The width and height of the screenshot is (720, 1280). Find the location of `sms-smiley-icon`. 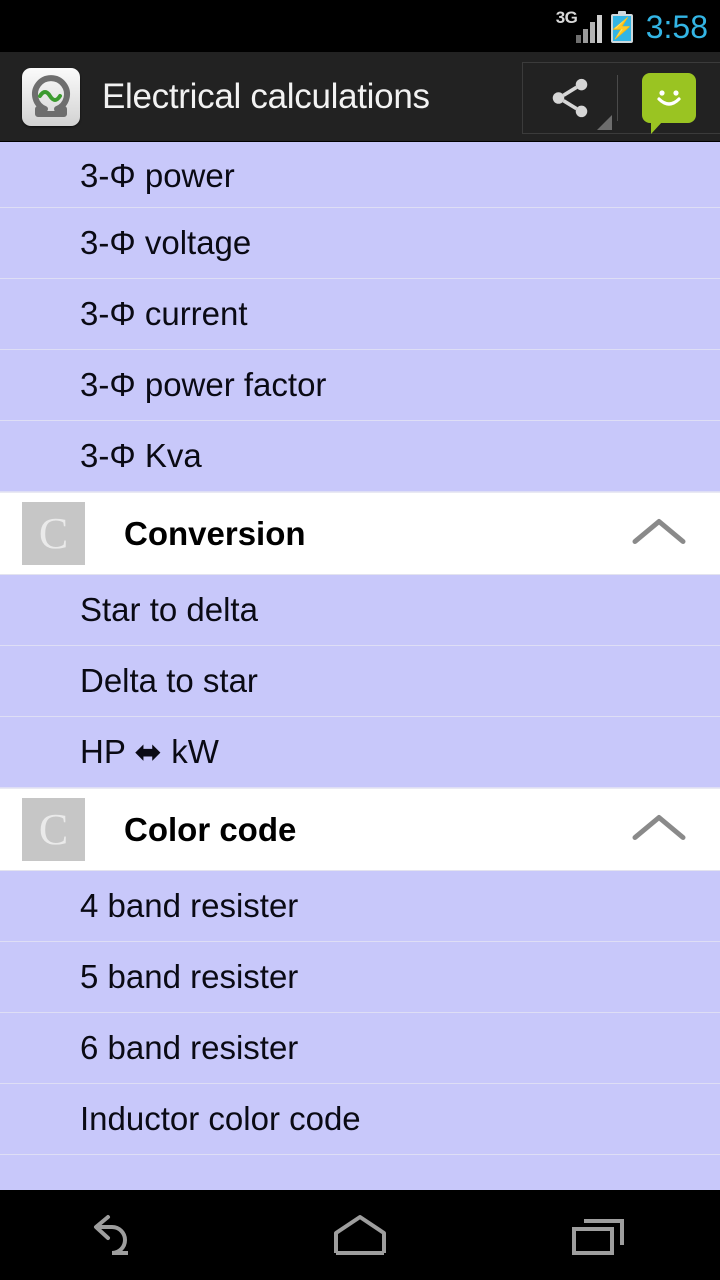

sms-smiley-icon is located at coordinates (669, 103).